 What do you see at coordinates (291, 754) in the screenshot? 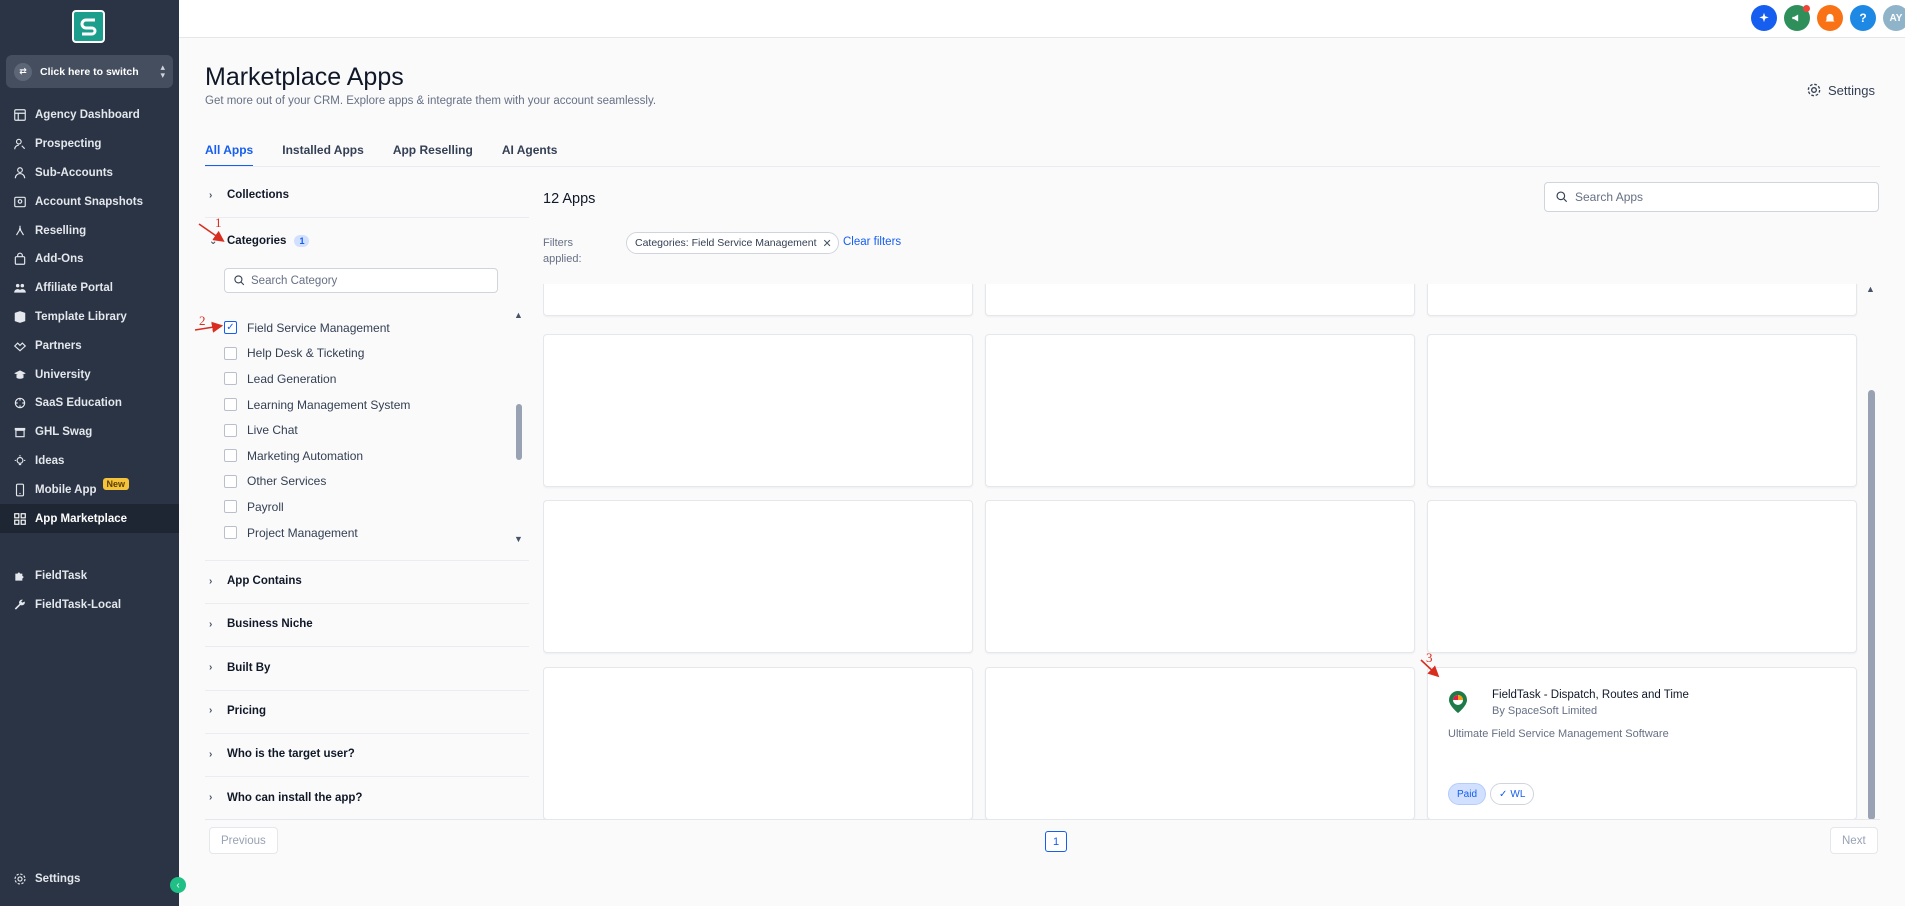
I see `filter-section-label: Who is the target user?` at bounding box center [291, 754].